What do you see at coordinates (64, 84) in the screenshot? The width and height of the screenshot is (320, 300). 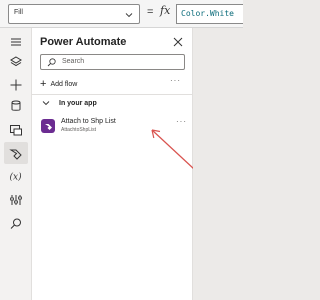 I see `add-flow-label: Add flow` at bounding box center [64, 84].